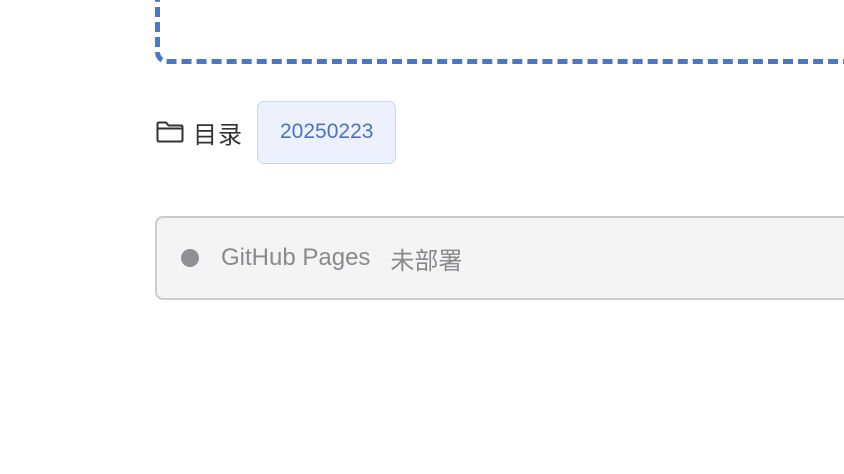 Image resolution: width=844 pixels, height=474 pixels. I want to click on upload-dropzone, so click(499, 32).